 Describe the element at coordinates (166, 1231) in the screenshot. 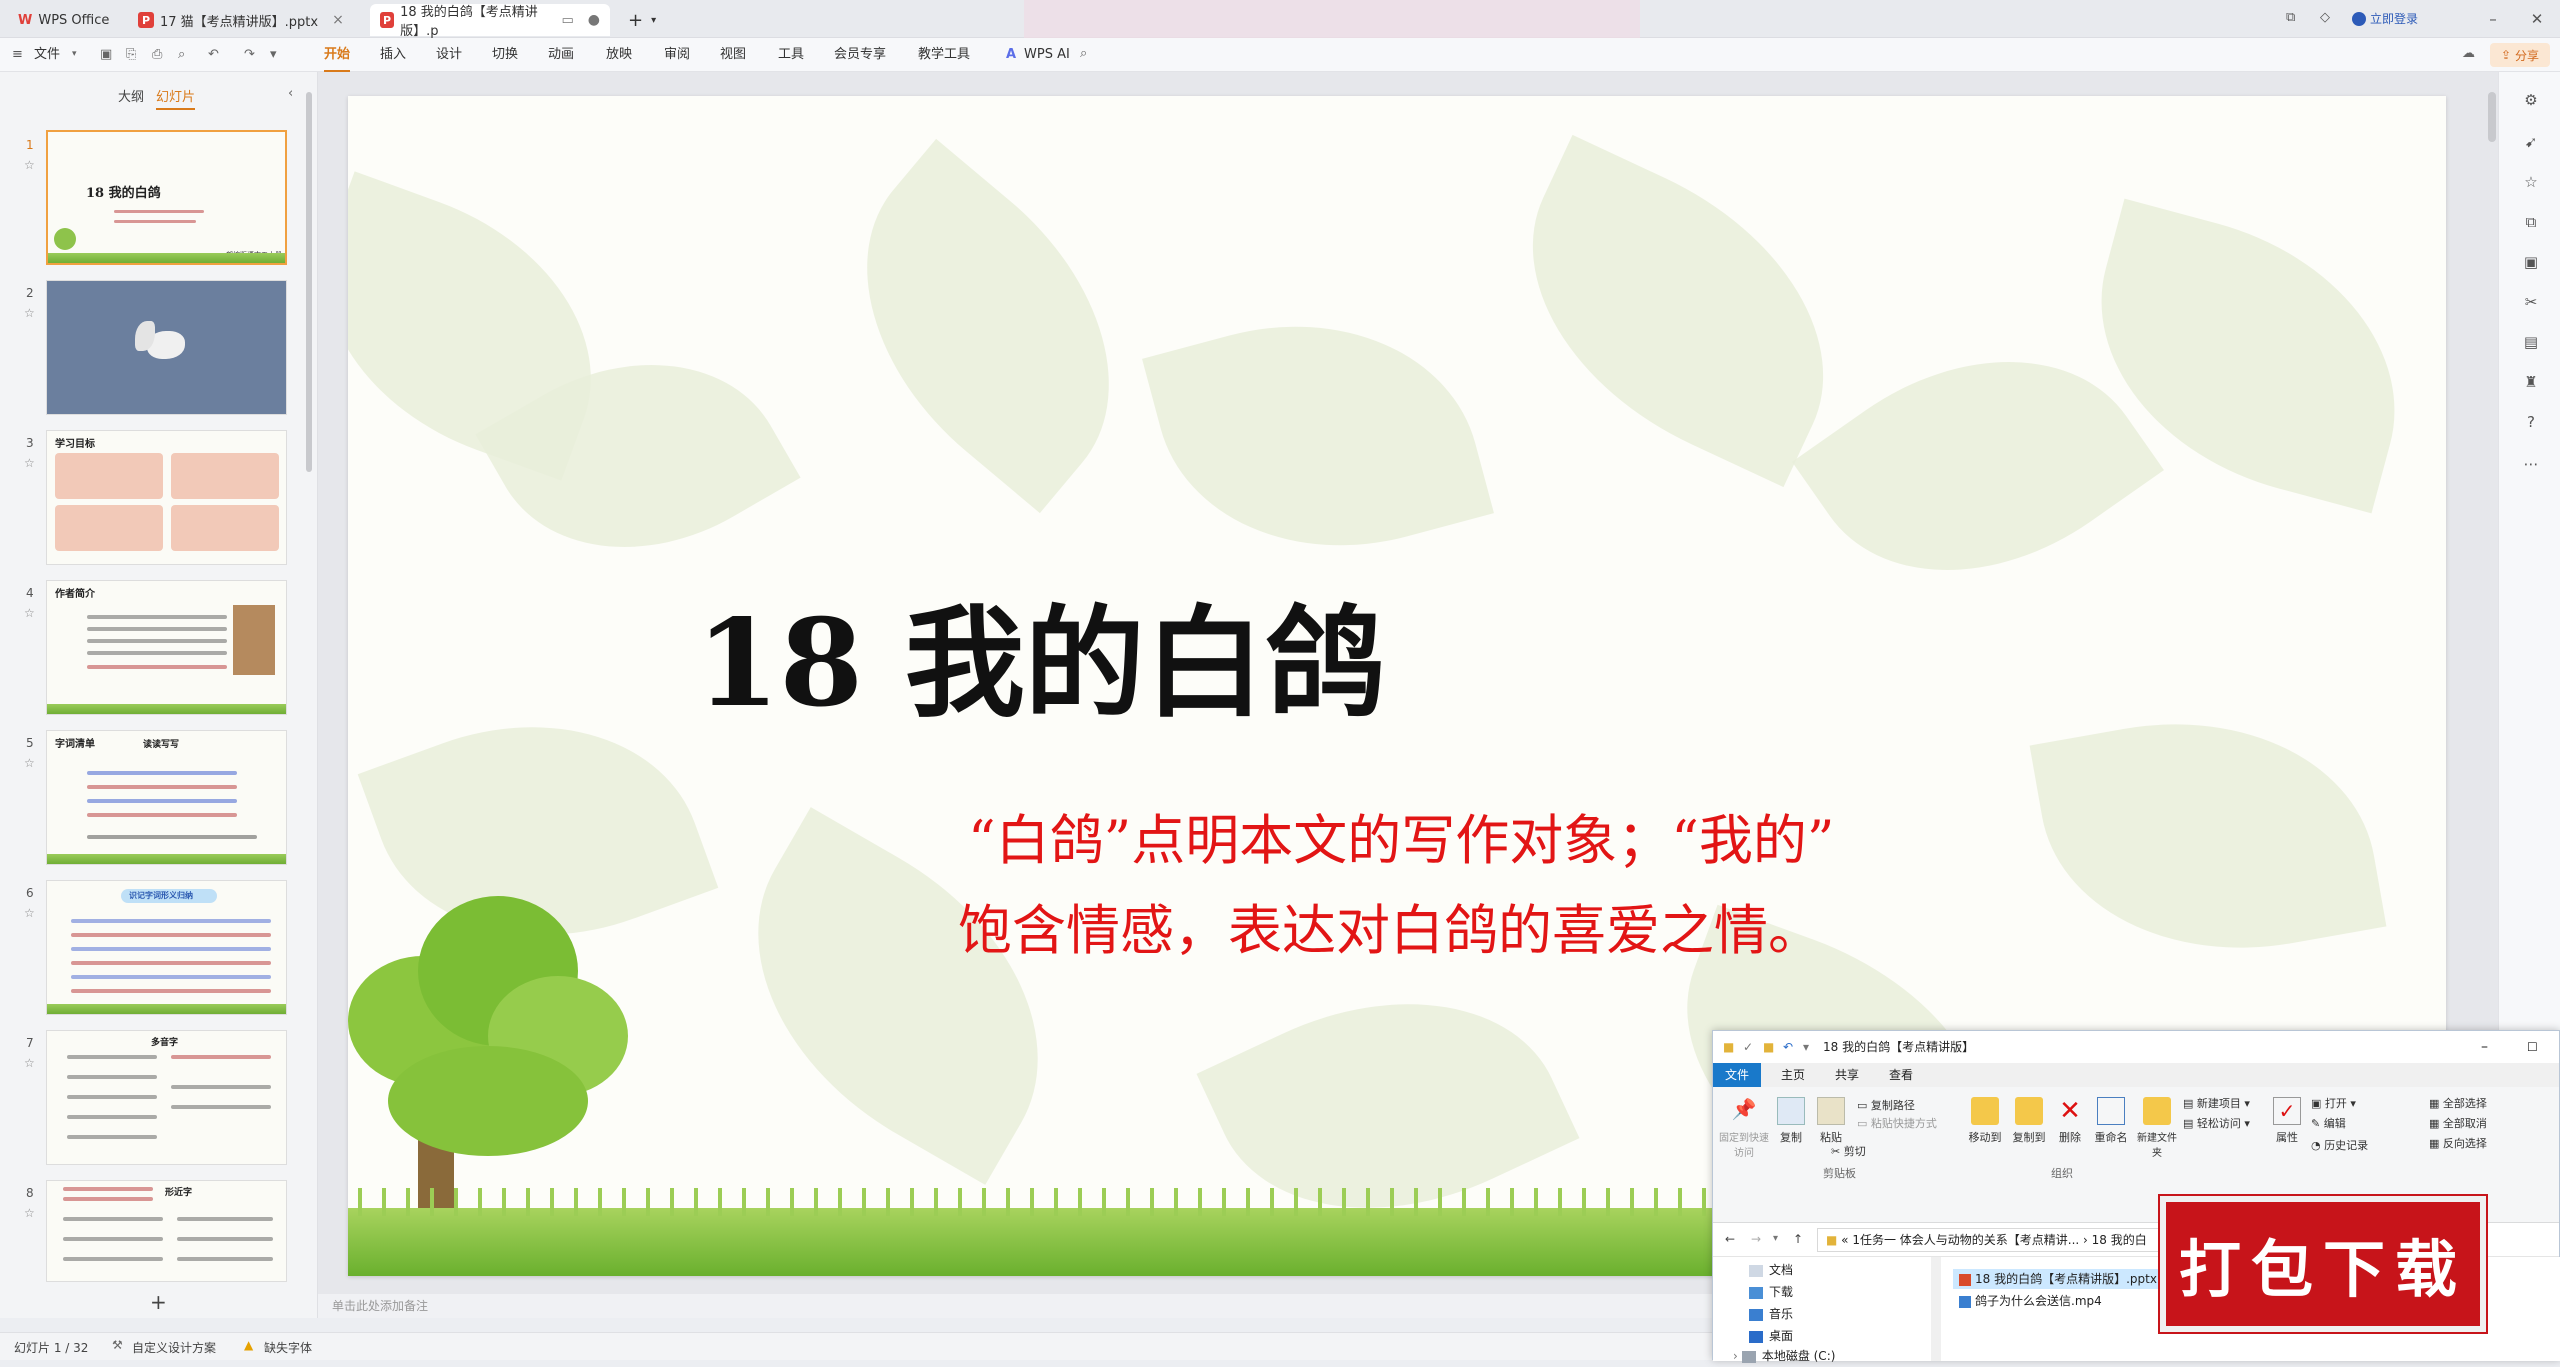

I see `slide-thumbnail-8: 形近字` at that location.